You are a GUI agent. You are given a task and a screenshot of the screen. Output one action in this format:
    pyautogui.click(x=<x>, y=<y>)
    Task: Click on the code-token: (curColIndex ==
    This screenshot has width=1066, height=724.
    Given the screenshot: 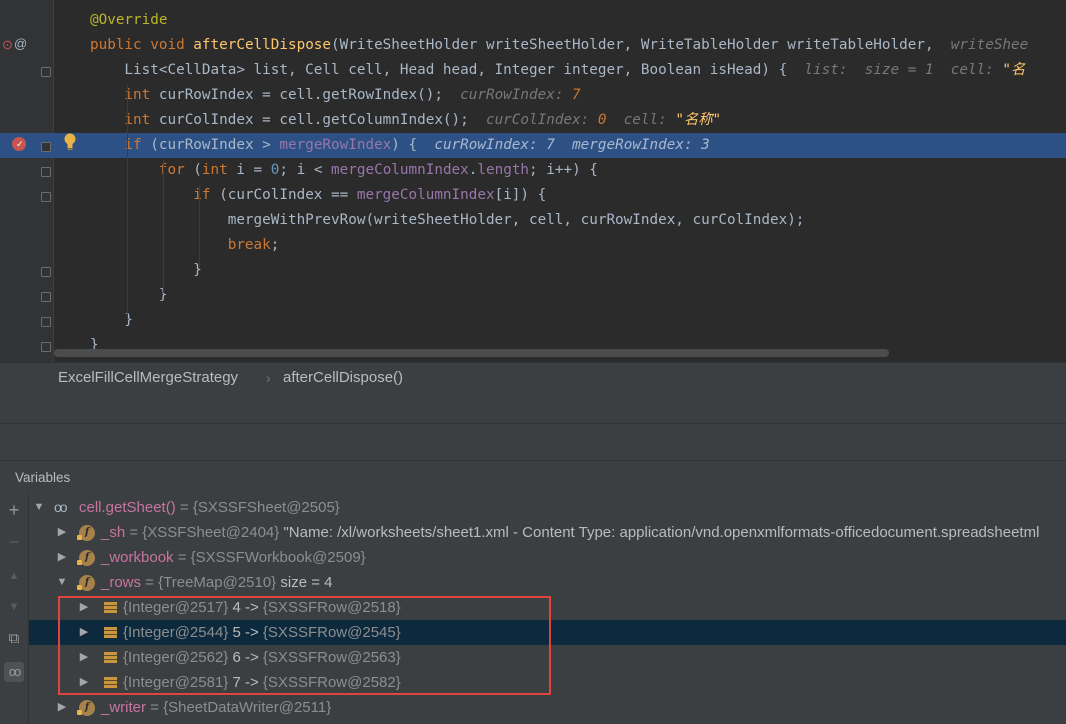 What is the action you would take?
    pyautogui.click(x=288, y=195)
    